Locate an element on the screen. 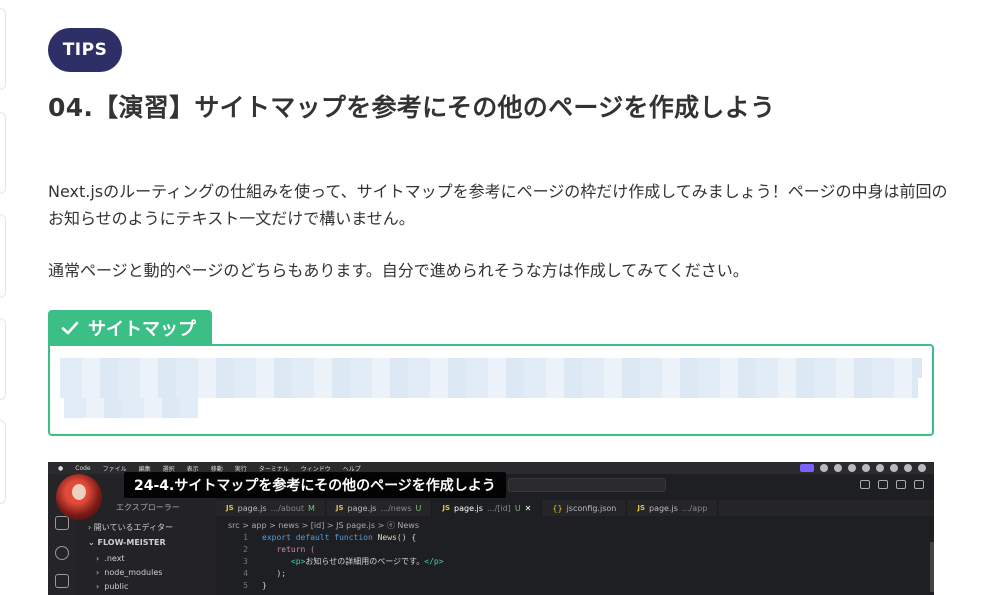  files-icon is located at coordinates (62, 523).